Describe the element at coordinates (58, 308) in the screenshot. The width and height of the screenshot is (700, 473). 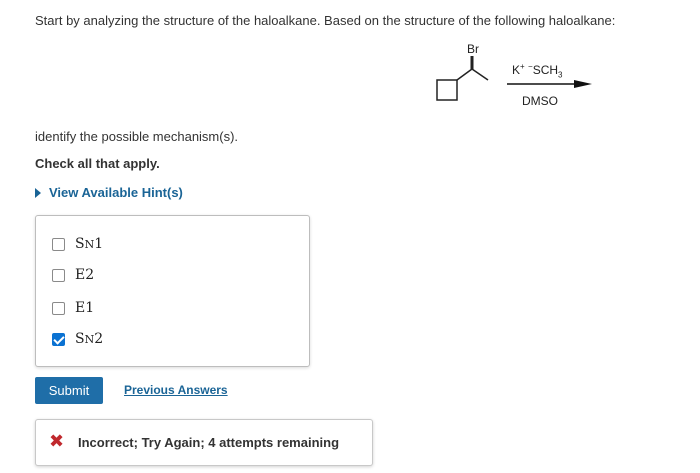
I see `option-e1-checkbox` at that location.